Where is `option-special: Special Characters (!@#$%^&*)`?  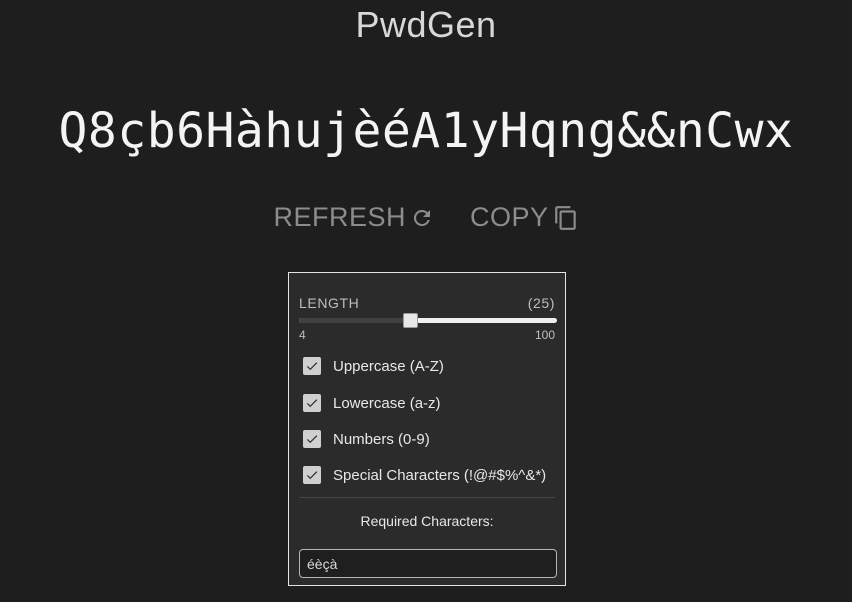 option-special: Special Characters (!@#$%^&*) is located at coordinates (424, 475).